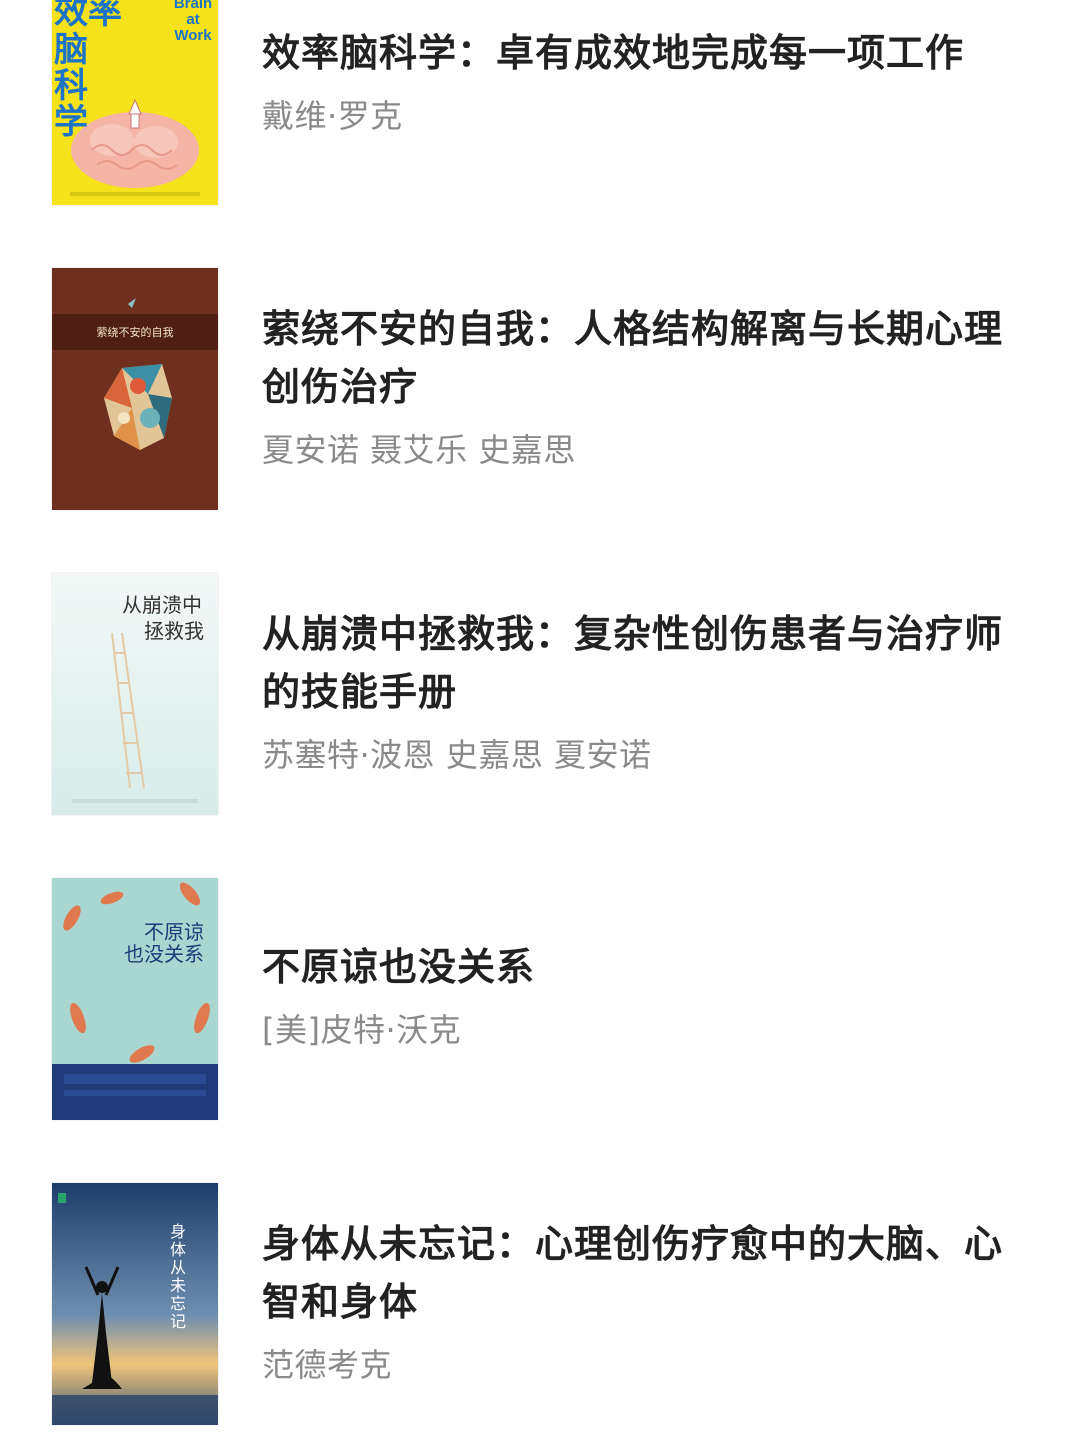 Image resolution: width=1080 pixels, height=1440 pixels. I want to click on book-info: 不原谅也没关系 [美]皮特·沃克, so click(642, 994).